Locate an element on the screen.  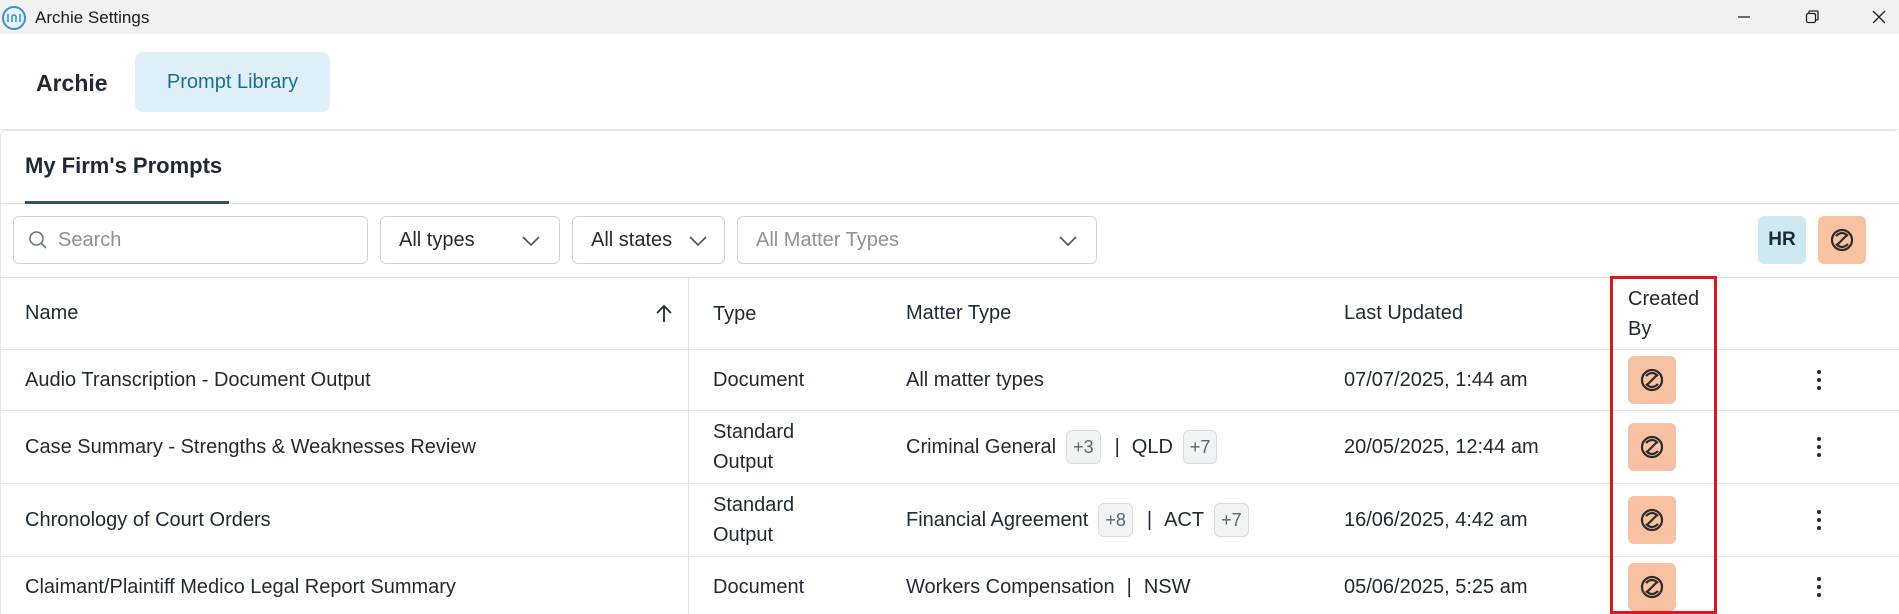
sort-ascending-icon is located at coordinates (664, 314).